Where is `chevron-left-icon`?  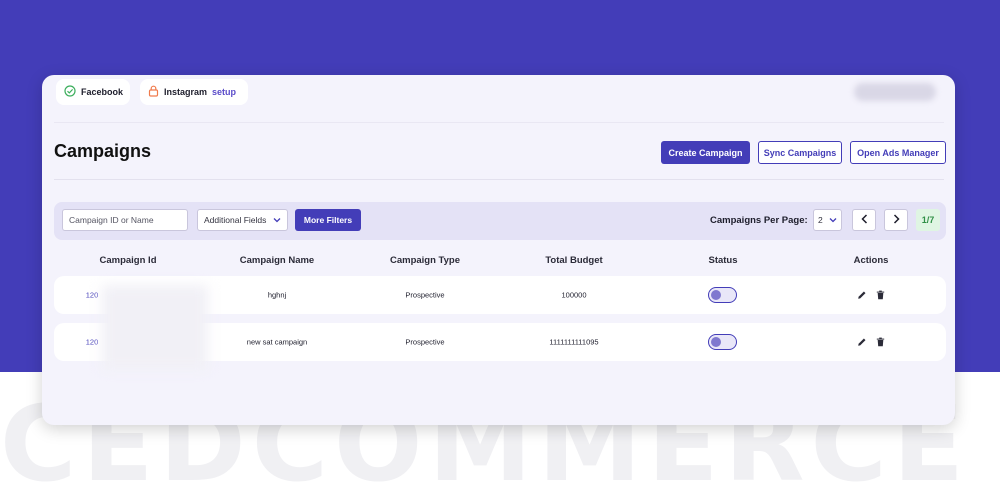 chevron-left-icon is located at coordinates (864, 220).